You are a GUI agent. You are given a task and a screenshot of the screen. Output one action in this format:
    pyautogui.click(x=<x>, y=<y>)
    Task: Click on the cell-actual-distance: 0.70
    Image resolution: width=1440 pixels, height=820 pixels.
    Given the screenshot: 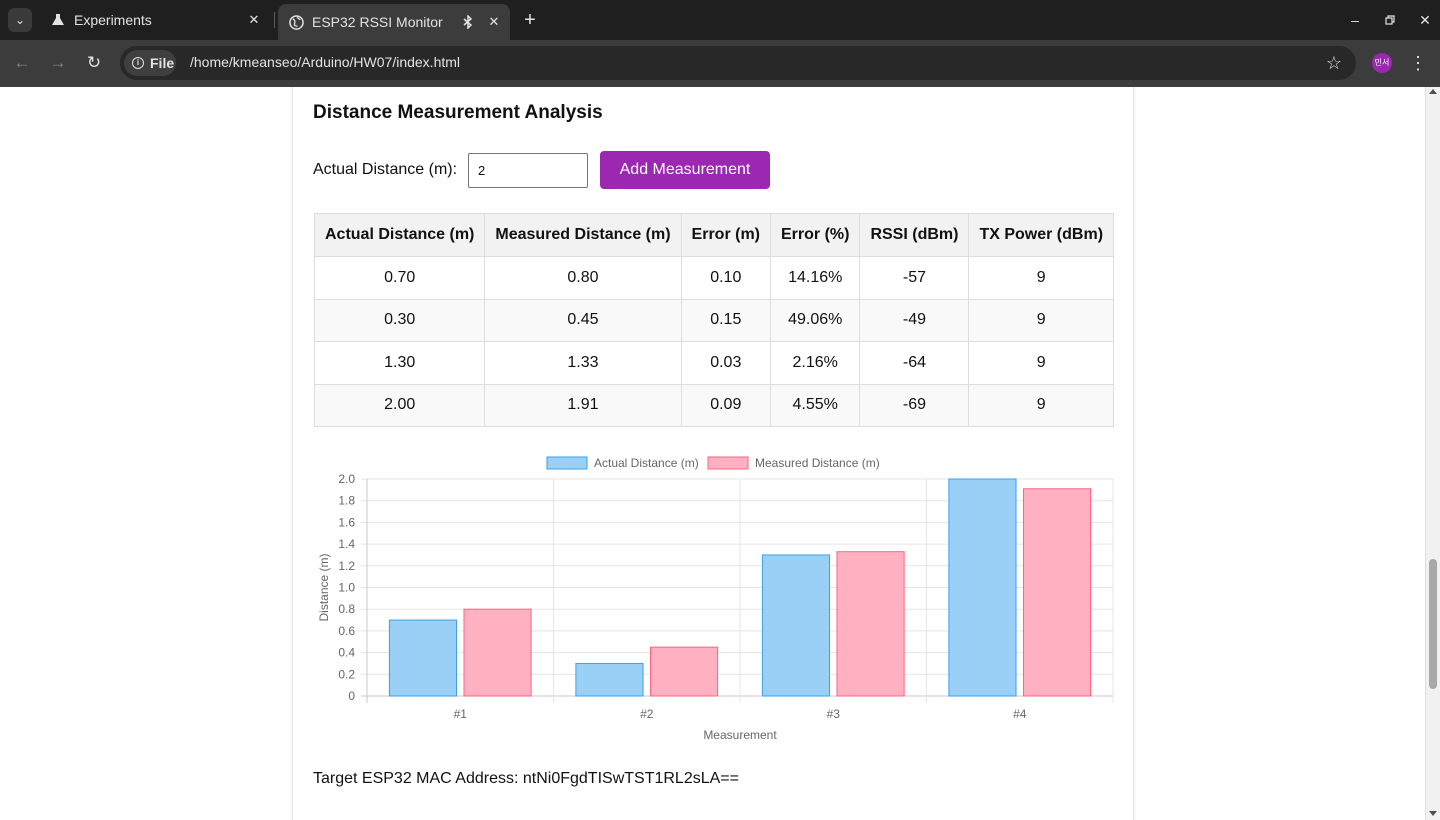 What is the action you would take?
    pyautogui.click(x=399, y=278)
    